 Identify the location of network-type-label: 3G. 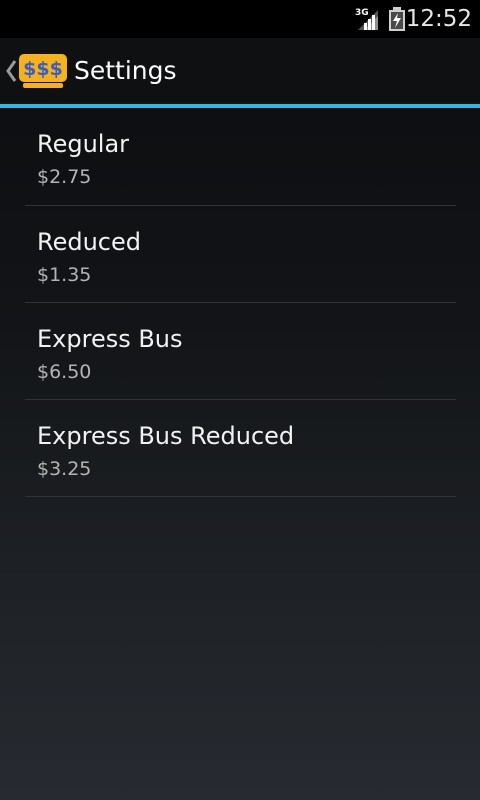
(362, 13).